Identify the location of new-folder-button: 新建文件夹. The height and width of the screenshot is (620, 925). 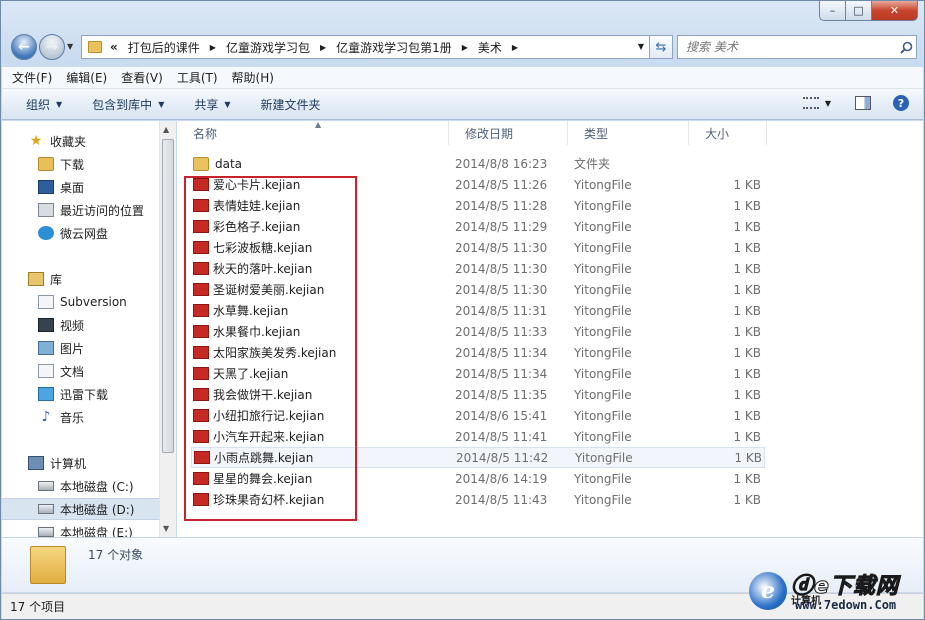
(291, 104).